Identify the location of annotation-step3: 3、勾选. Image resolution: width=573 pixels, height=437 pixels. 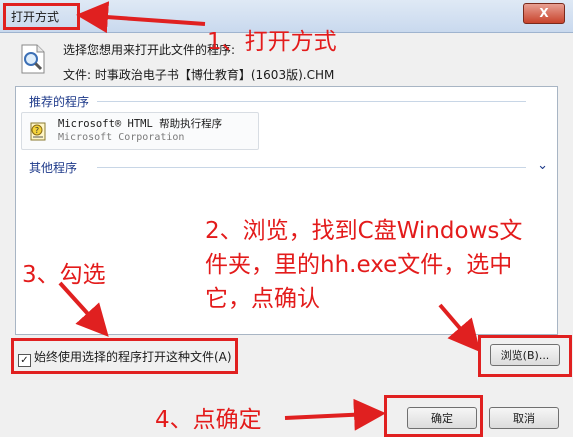
(64, 275).